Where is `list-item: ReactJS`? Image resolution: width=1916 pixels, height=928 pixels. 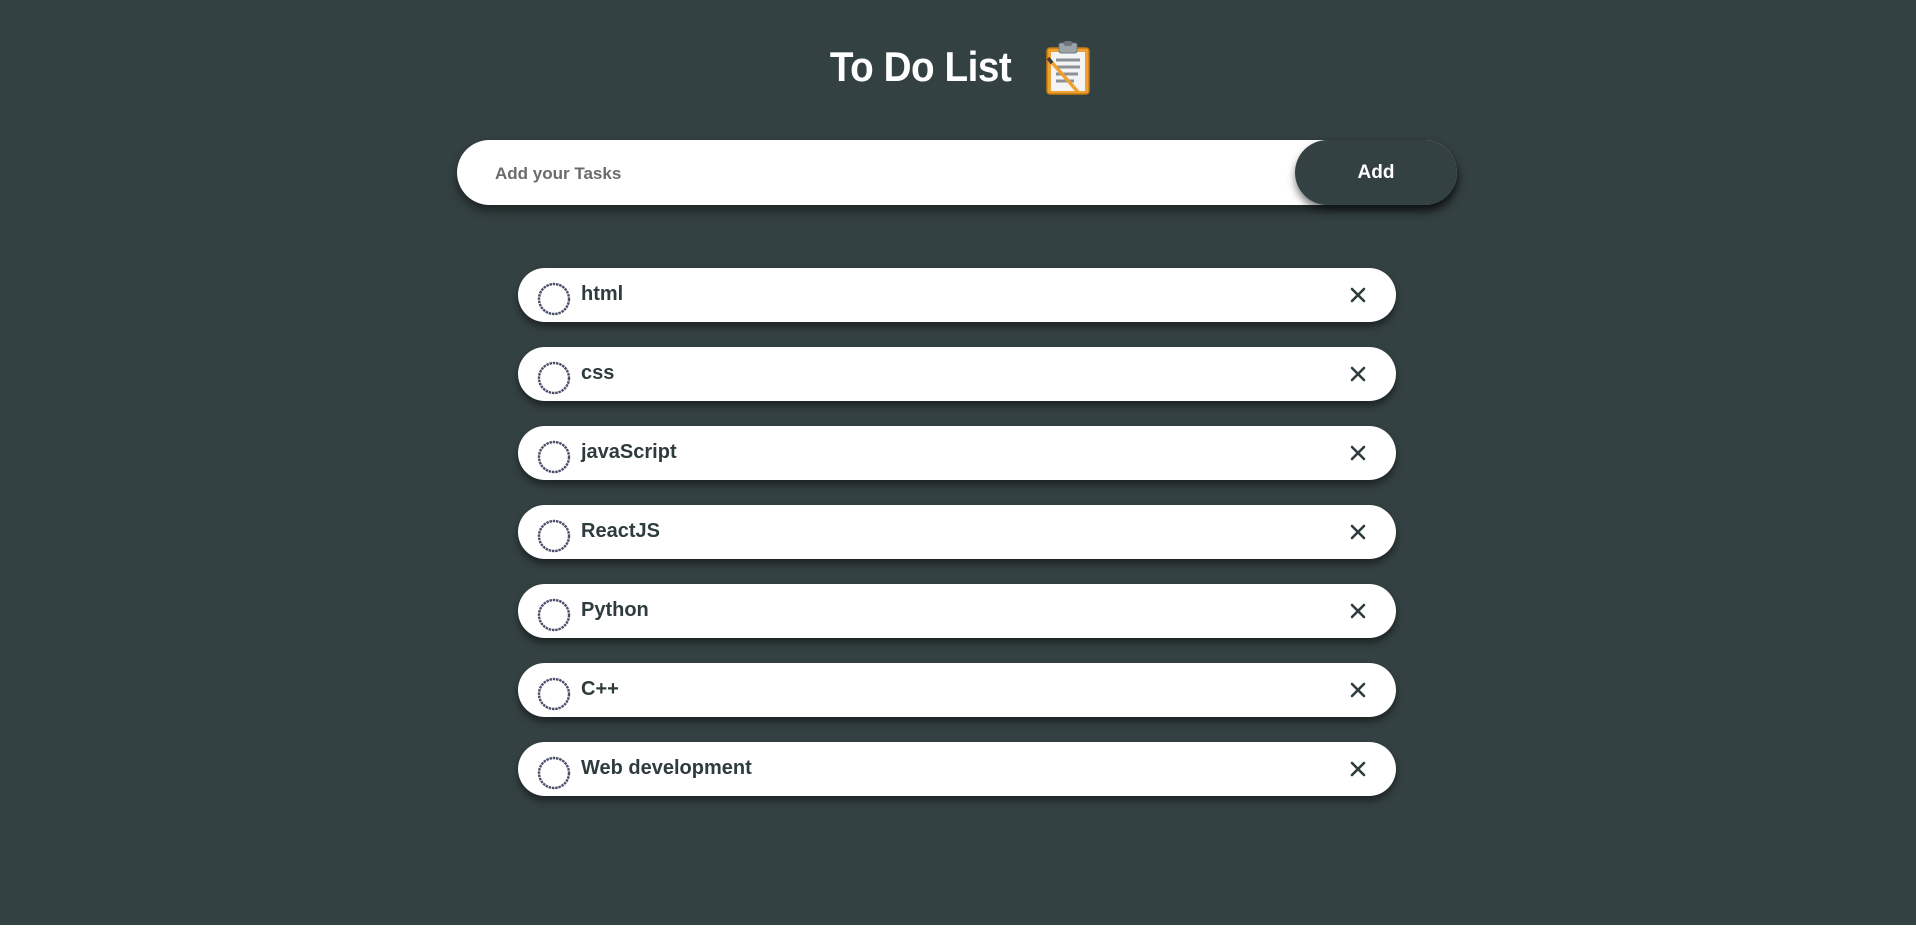
list-item: ReactJS is located at coordinates (957, 532).